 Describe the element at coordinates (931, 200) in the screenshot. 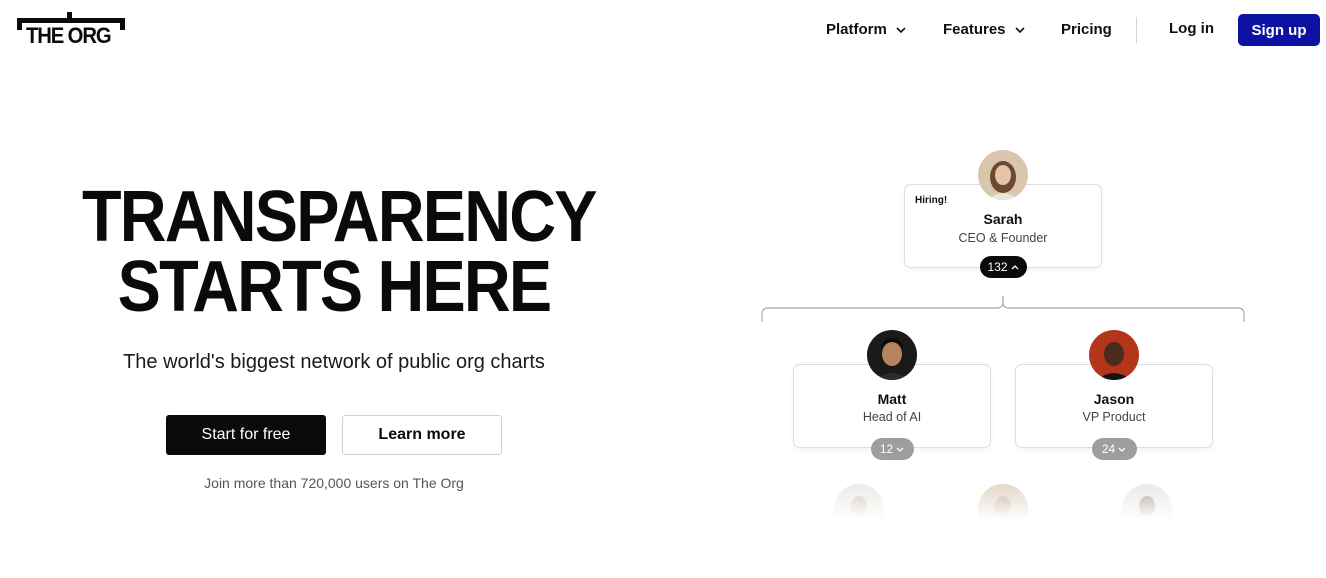

I see `hiring-badge: Hiring!` at that location.